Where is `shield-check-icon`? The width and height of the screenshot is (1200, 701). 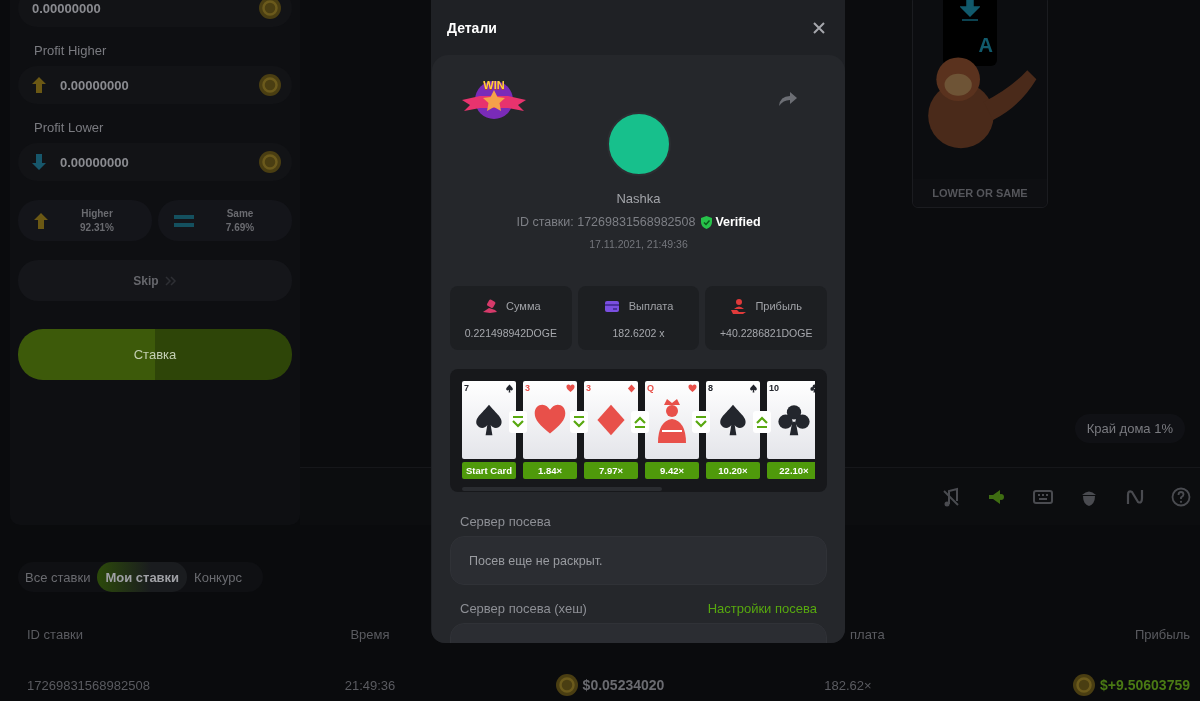 shield-check-icon is located at coordinates (707, 222).